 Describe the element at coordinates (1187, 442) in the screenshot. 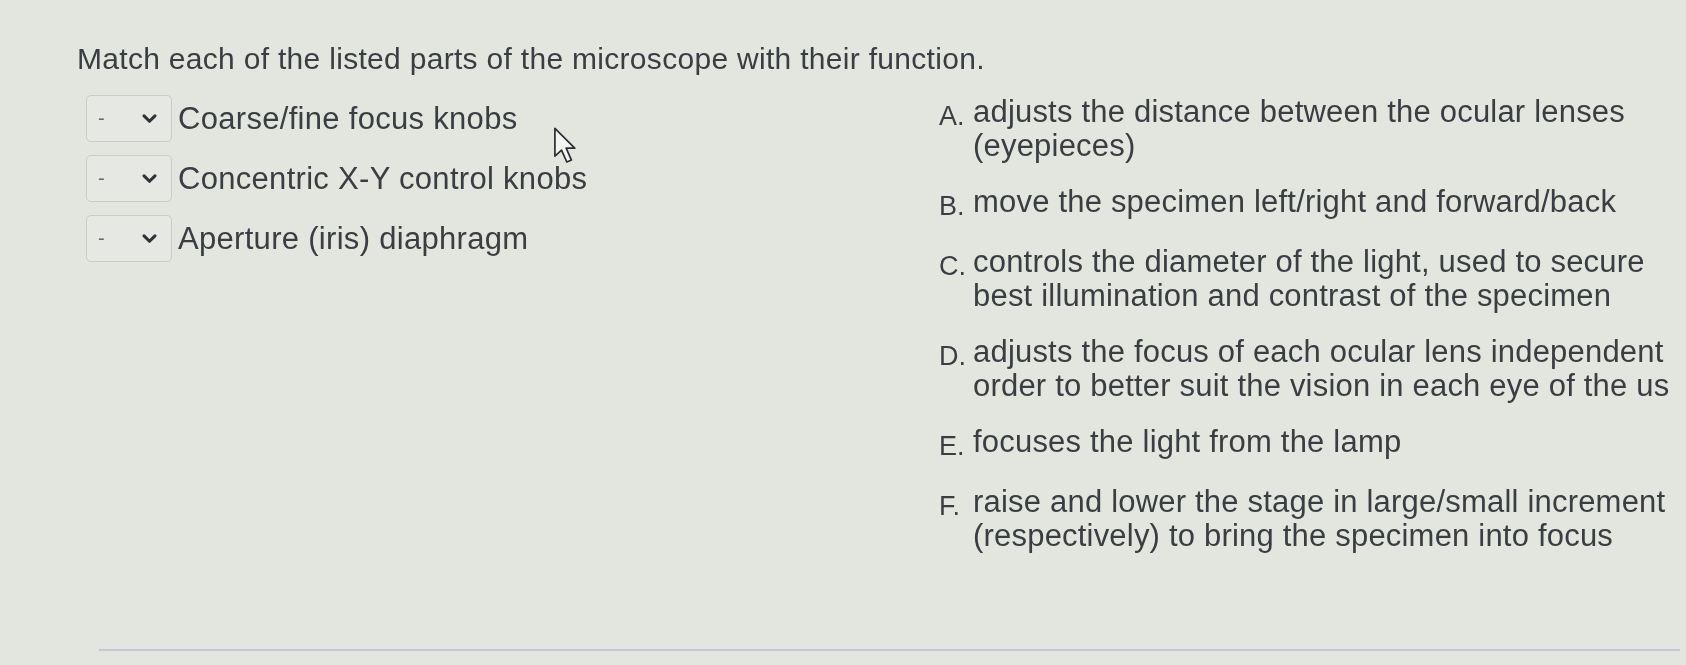

I see `function-text: focuses the light from the lamp` at that location.